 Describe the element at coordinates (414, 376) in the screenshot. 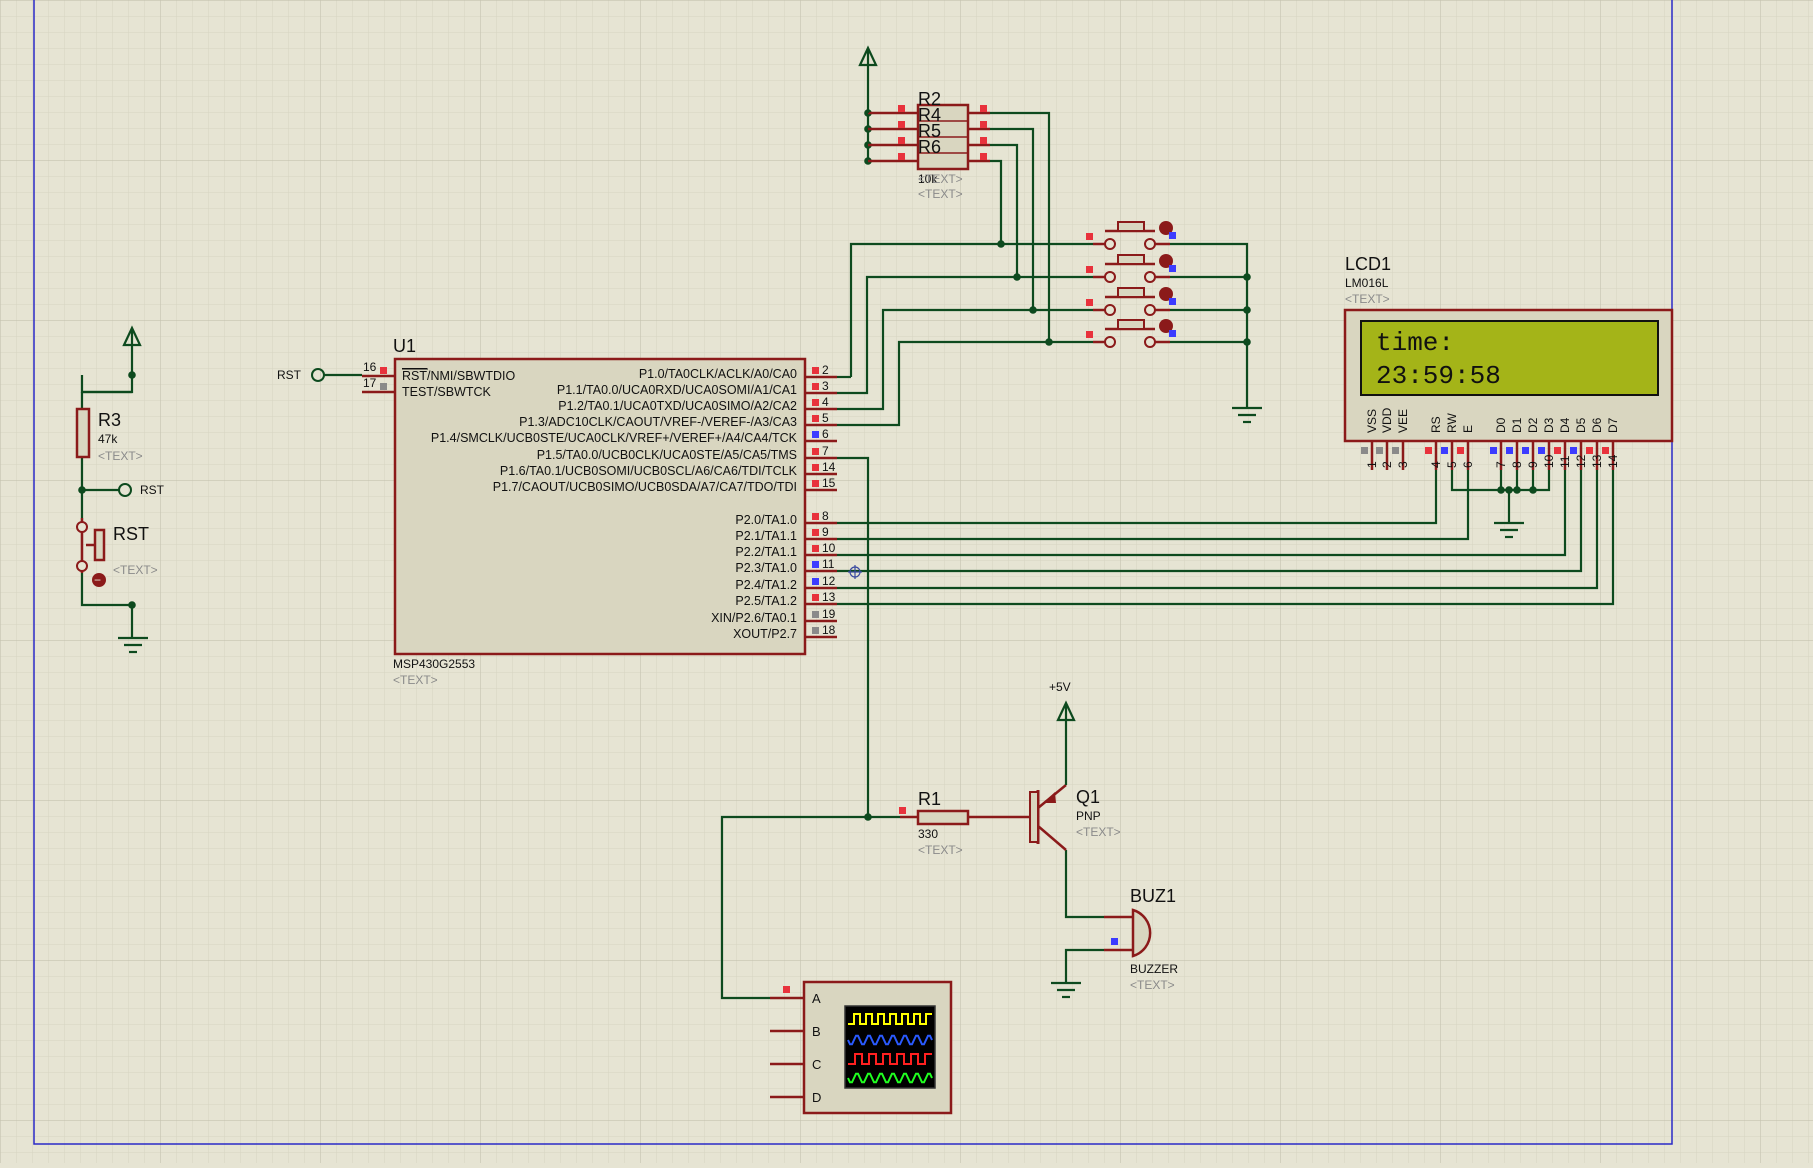

I see `pin-name-overline: RST` at that location.